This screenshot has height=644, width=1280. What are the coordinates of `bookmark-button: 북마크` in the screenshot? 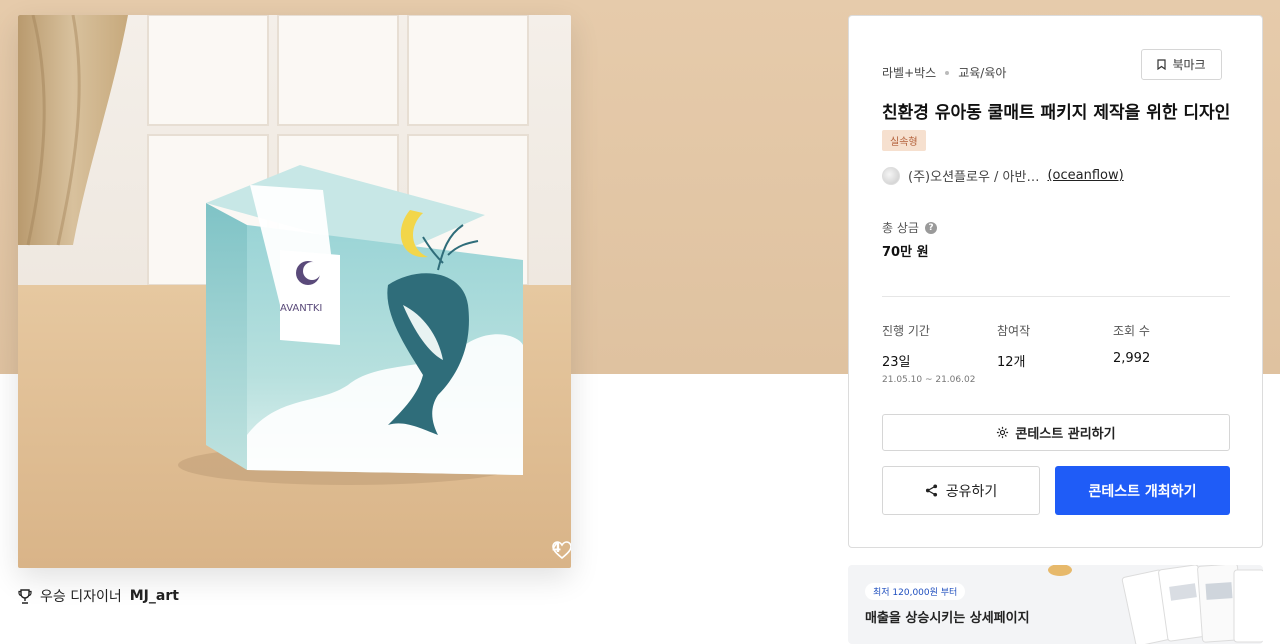 It's located at (1181, 64).